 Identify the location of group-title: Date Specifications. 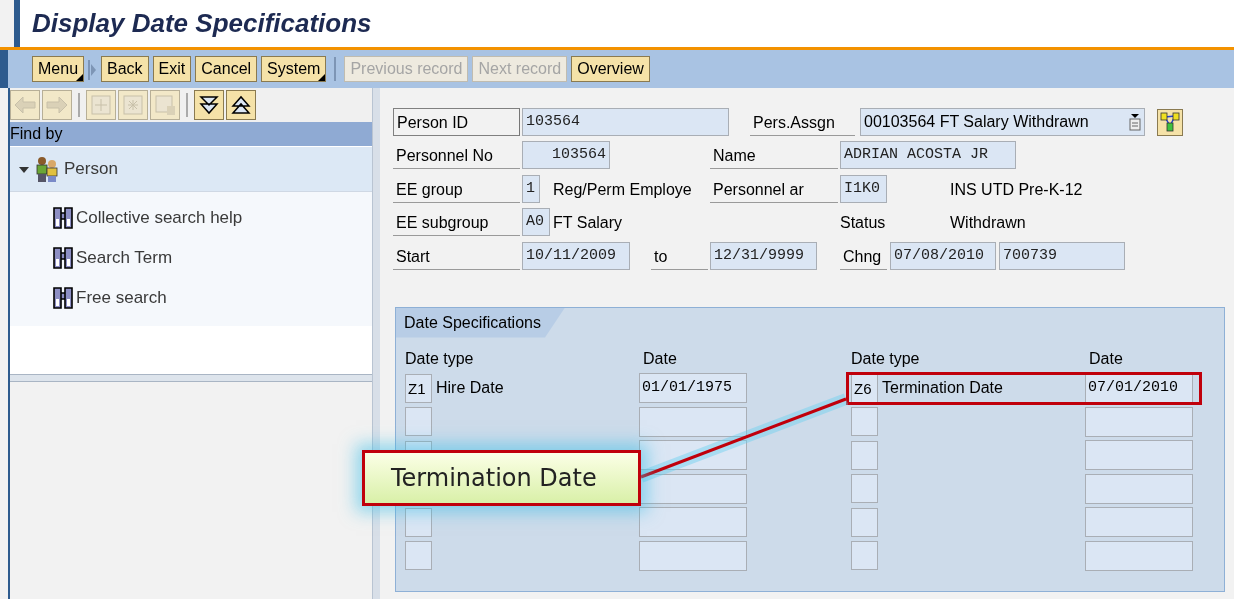
(480, 322).